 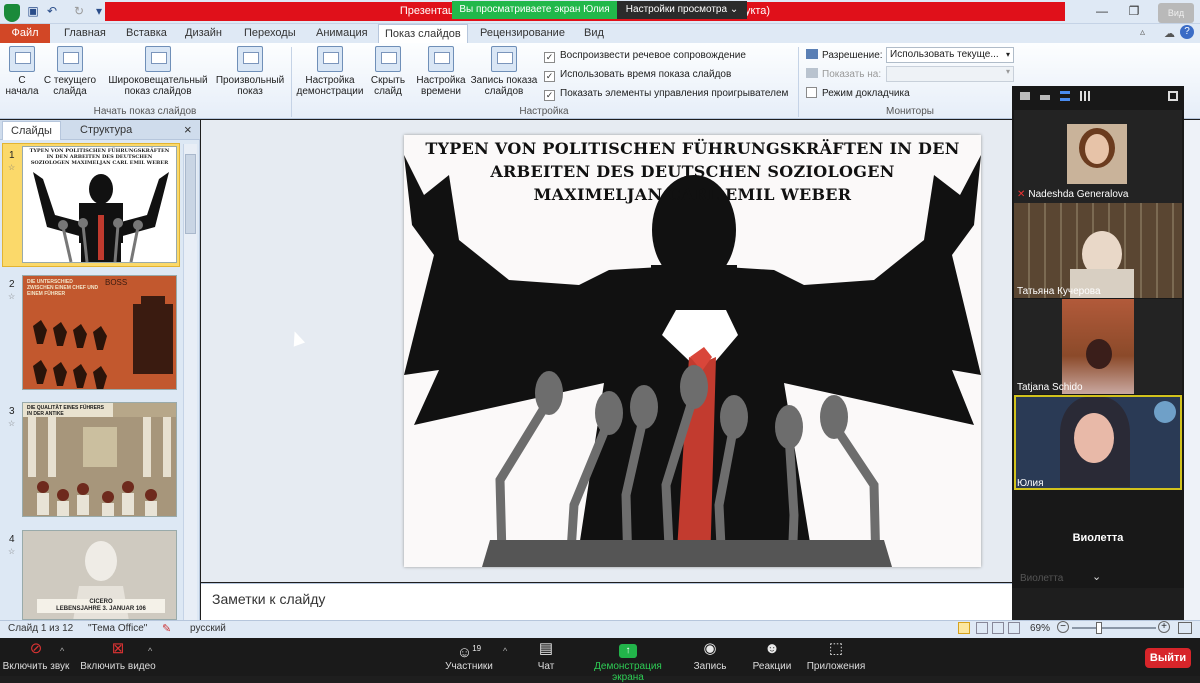 What do you see at coordinates (1040, 628) in the screenshot?
I see `zoom-level: 69%` at bounding box center [1040, 628].